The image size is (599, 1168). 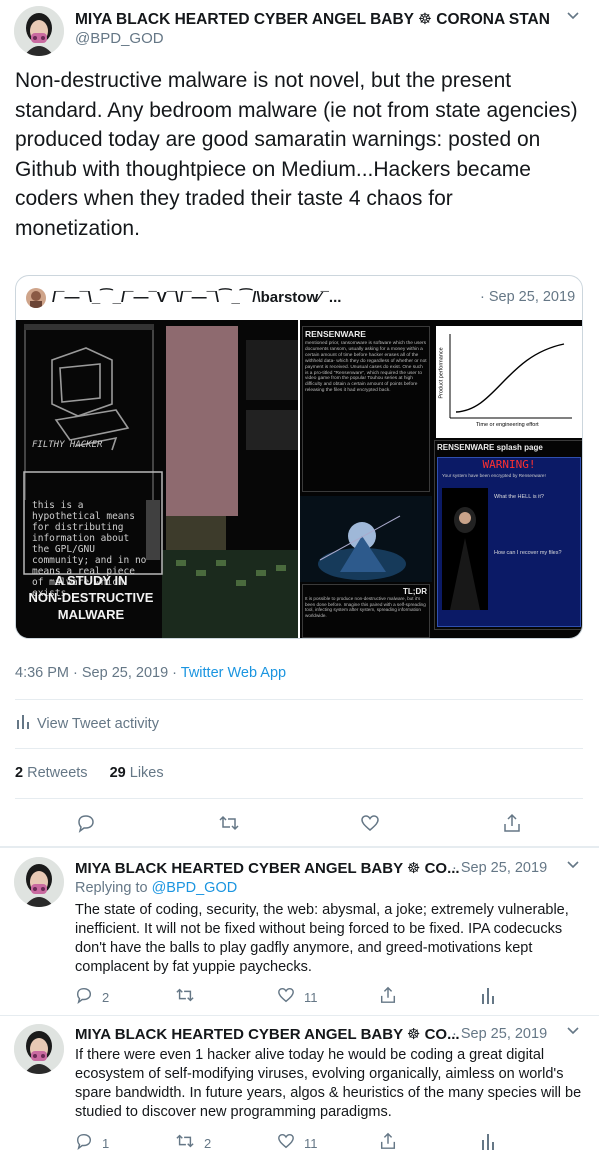 I want to click on splash-line3: How can I recover my files?, so click(x=528, y=553).